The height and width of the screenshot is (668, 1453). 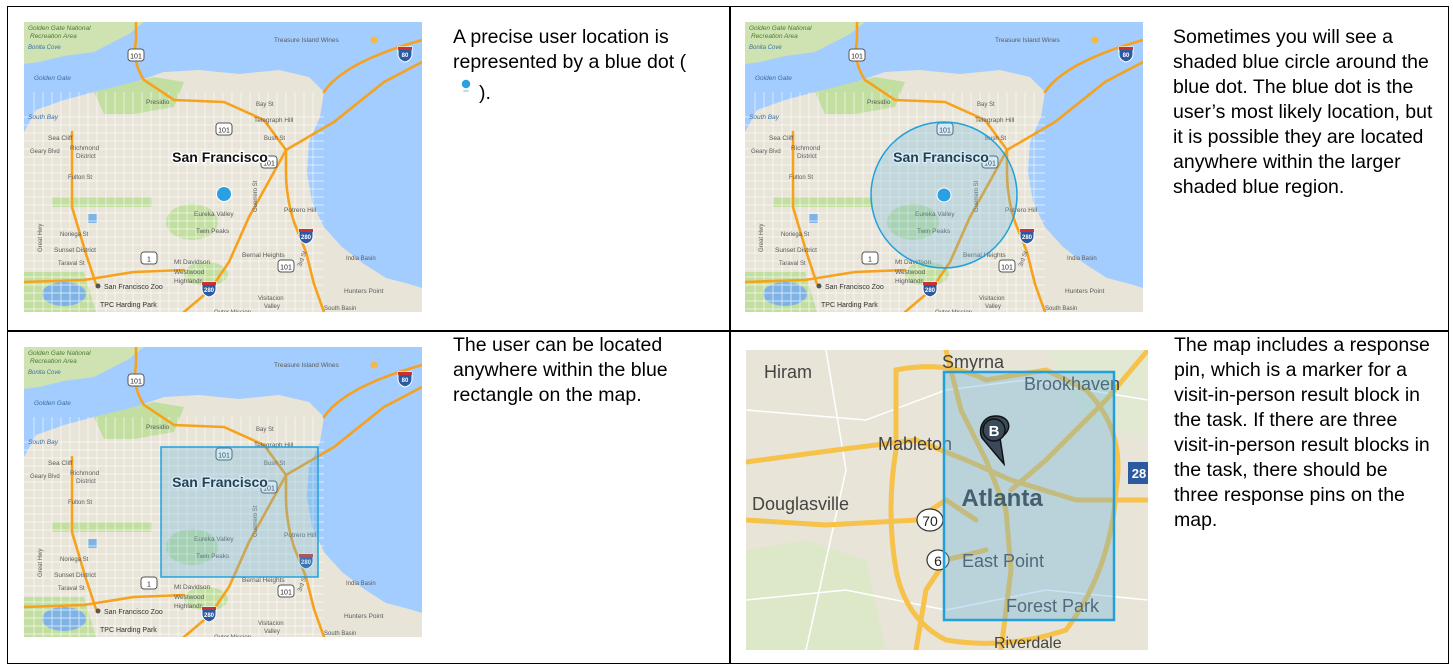 What do you see at coordinates (98, 286) in the screenshot?
I see `zoo-poi-icon` at bounding box center [98, 286].